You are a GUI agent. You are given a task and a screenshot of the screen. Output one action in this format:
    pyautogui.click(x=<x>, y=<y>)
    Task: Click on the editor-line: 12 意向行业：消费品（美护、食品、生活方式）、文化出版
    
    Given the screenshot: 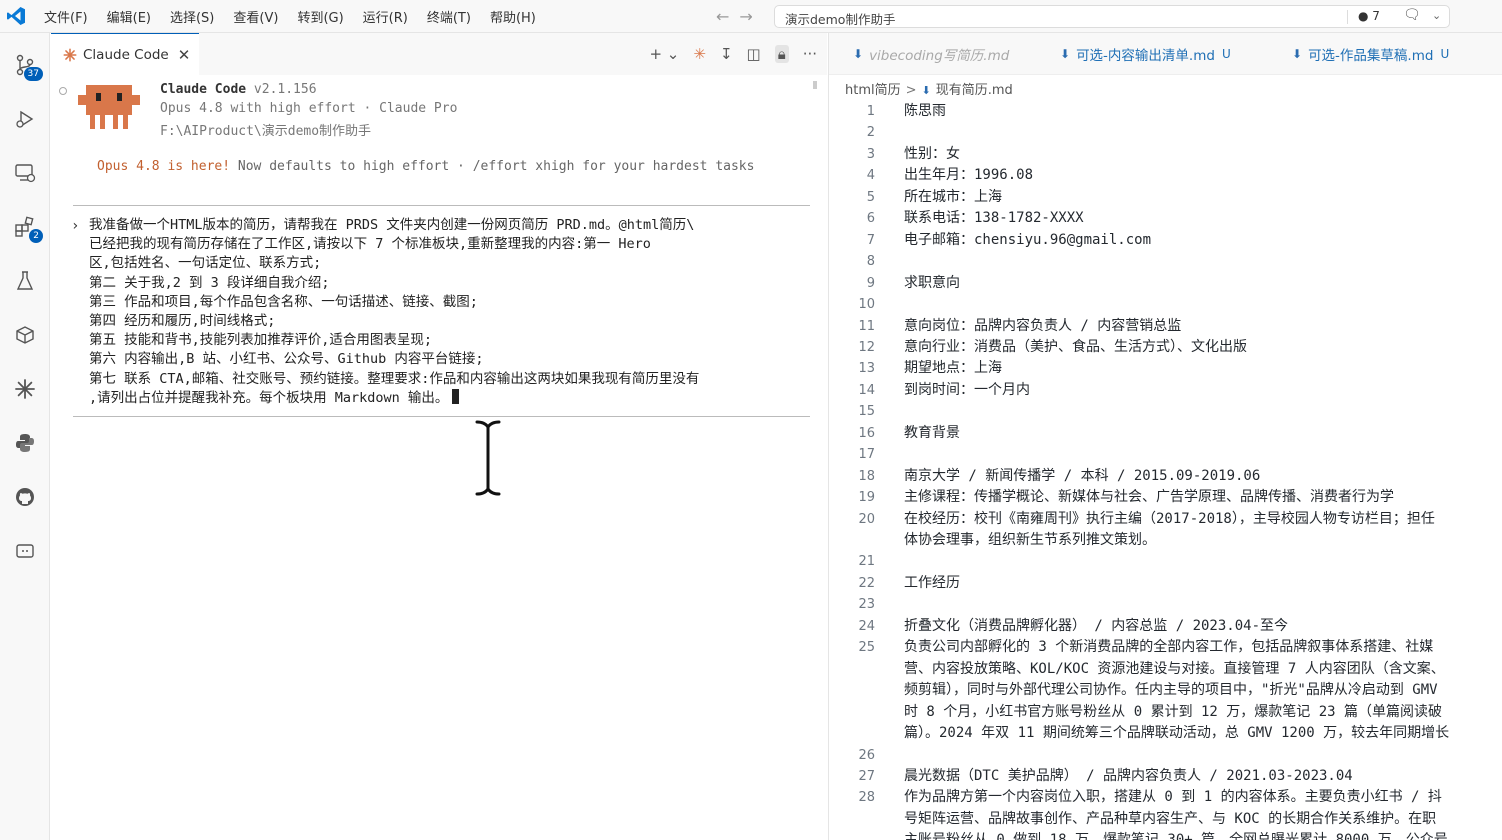 What is the action you would take?
    pyautogui.click(x=1165, y=347)
    